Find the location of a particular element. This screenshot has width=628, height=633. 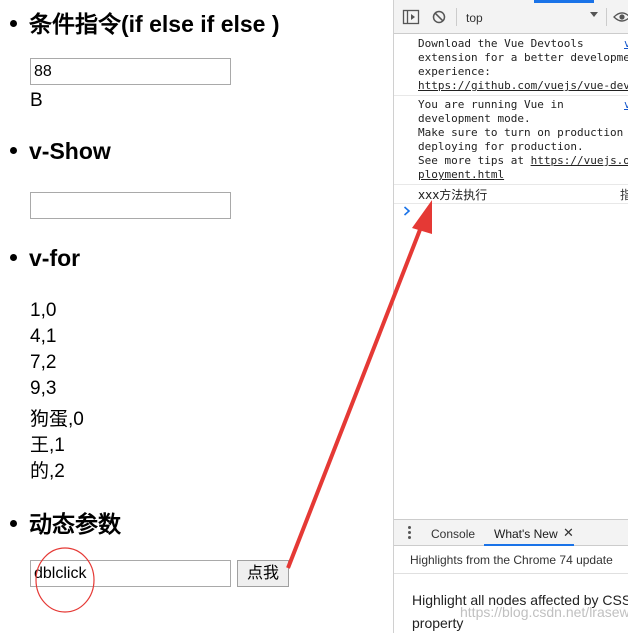

close-icon: ✕ is located at coordinates (568, 533).